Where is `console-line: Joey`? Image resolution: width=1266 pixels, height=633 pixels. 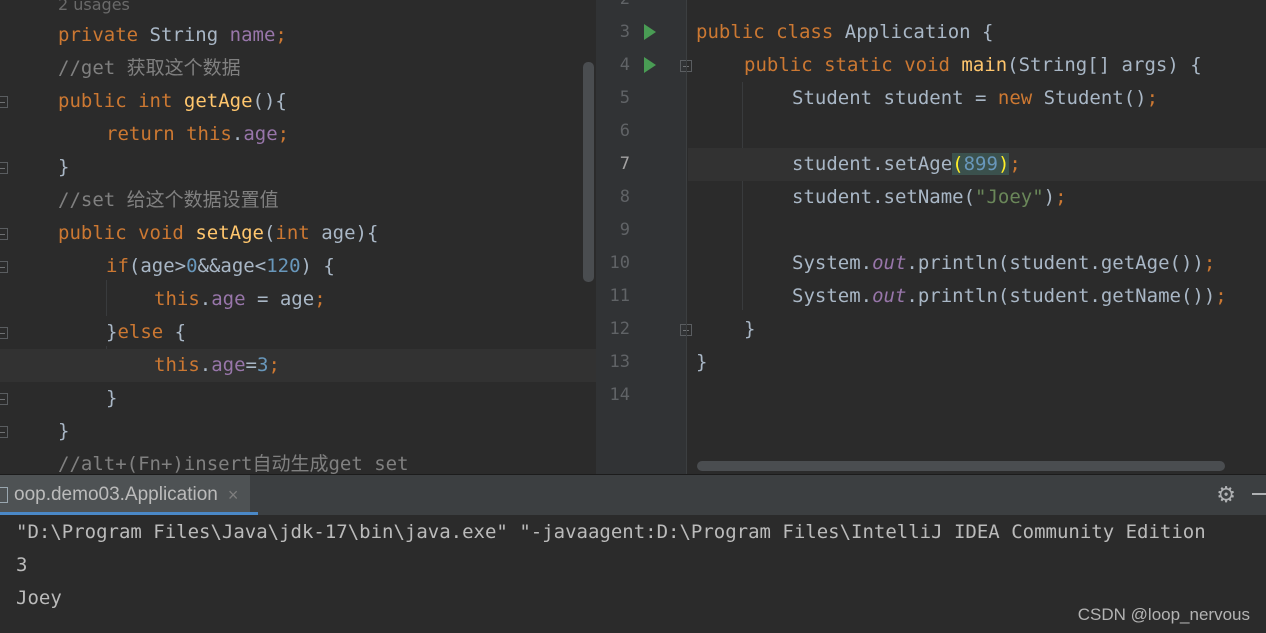
console-line: Joey is located at coordinates (39, 598).